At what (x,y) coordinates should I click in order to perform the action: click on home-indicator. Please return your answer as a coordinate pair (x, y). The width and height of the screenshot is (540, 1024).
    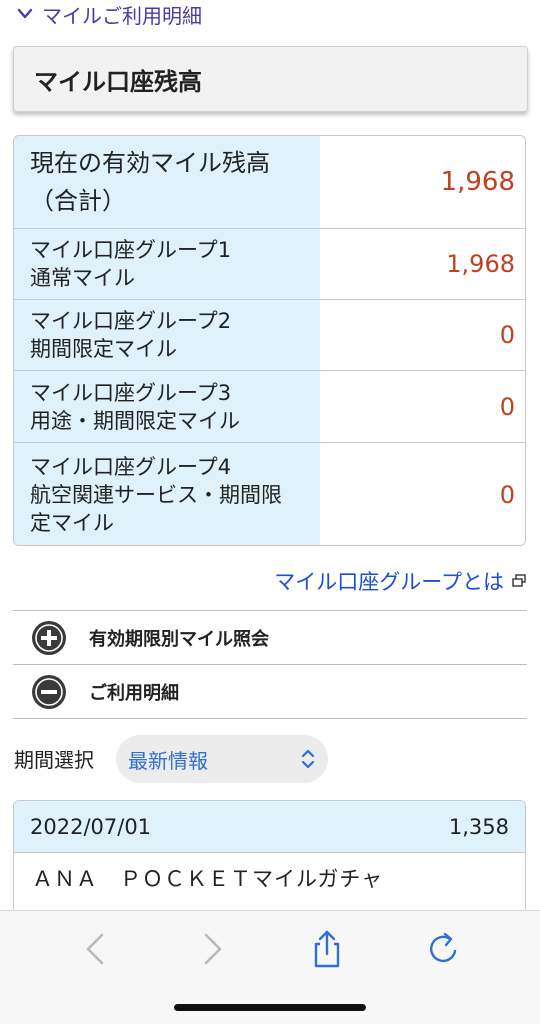
    Looking at the image, I should click on (270, 1007).